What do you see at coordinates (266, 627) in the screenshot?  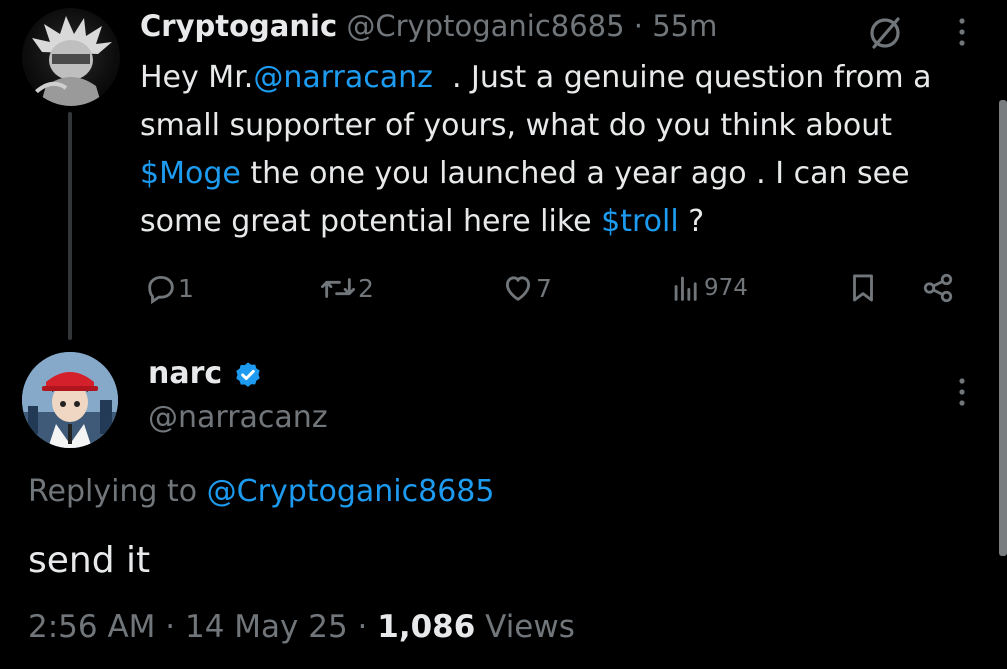 I see `reply-date: 14 May 25` at bounding box center [266, 627].